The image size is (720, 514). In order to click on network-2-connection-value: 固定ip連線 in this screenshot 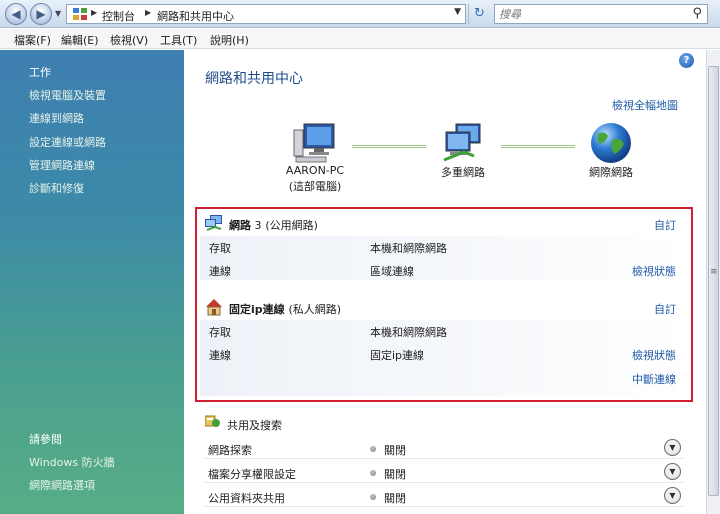, I will do `click(397, 355)`.